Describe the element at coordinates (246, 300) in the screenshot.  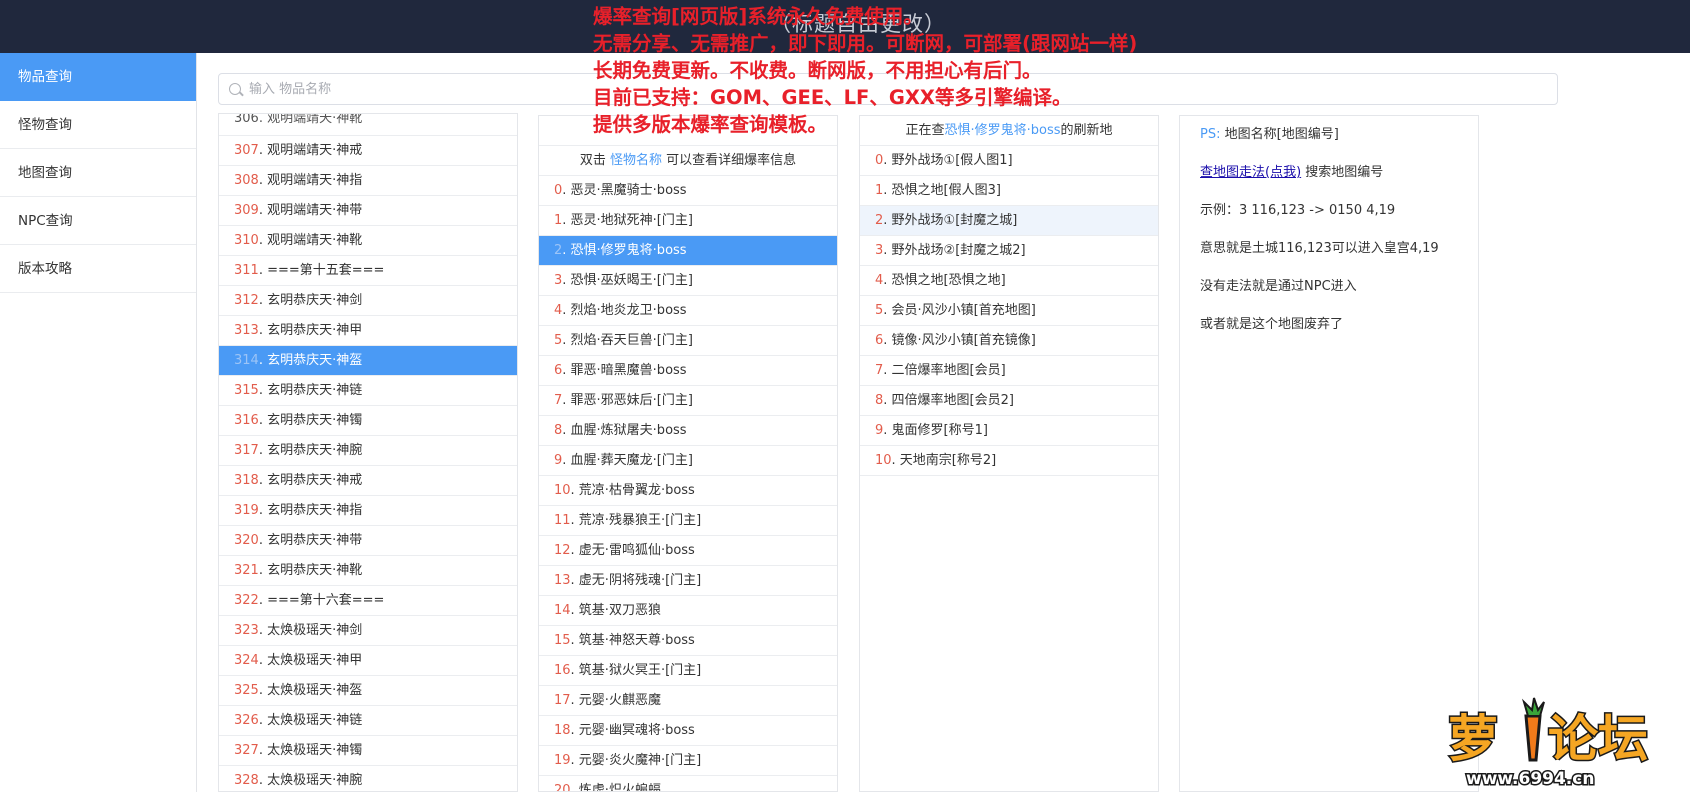
I see `item-index: 312` at that location.